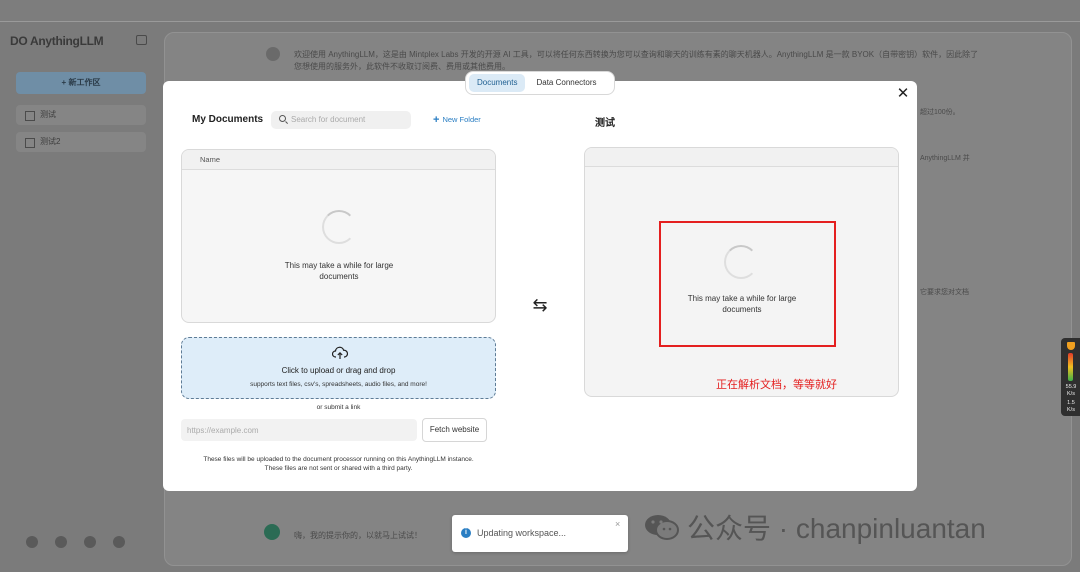  Describe the element at coordinates (747, 284) in the screenshot. I see `annotation-highlight-box` at that location.